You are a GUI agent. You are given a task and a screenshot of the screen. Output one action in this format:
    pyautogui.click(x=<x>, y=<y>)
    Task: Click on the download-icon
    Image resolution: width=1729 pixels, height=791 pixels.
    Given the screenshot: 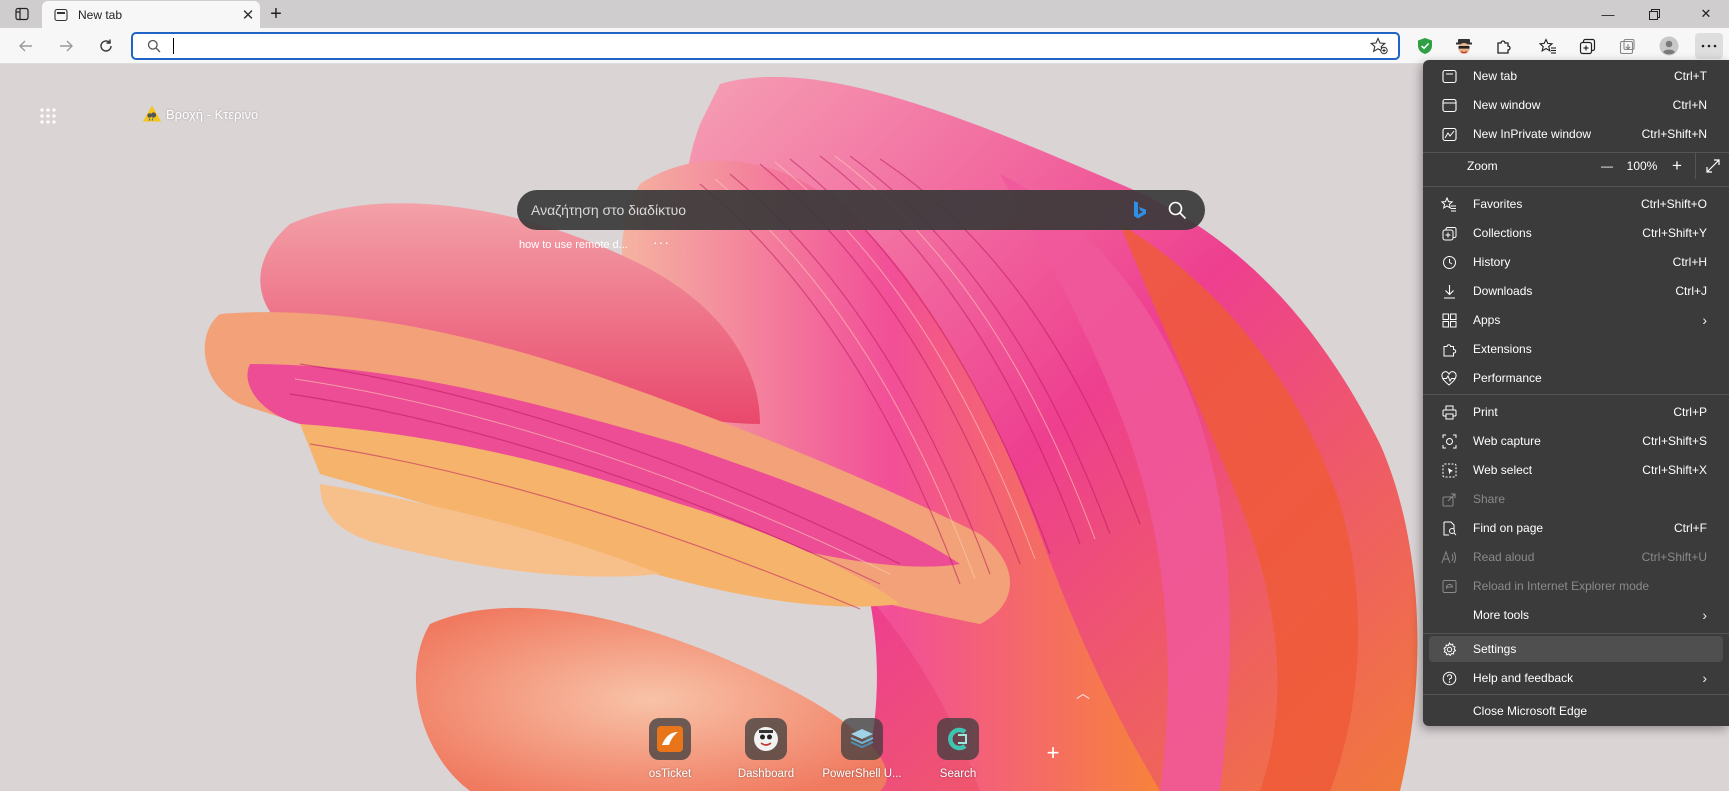 What is the action you would take?
    pyautogui.click(x=1449, y=291)
    